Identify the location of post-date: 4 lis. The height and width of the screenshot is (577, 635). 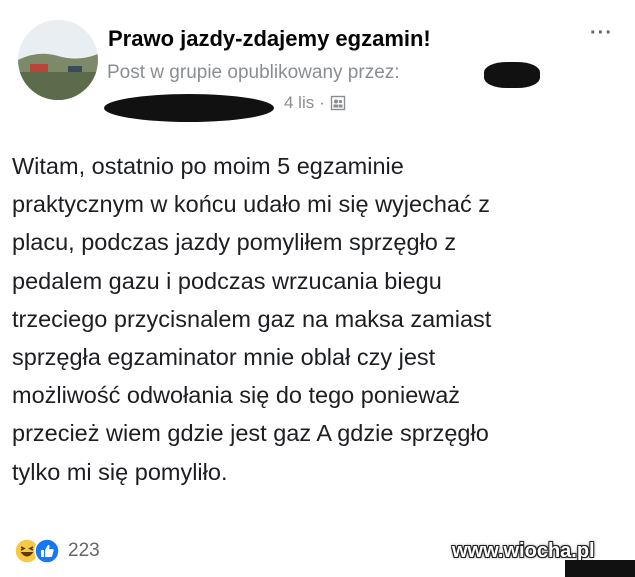
(299, 103).